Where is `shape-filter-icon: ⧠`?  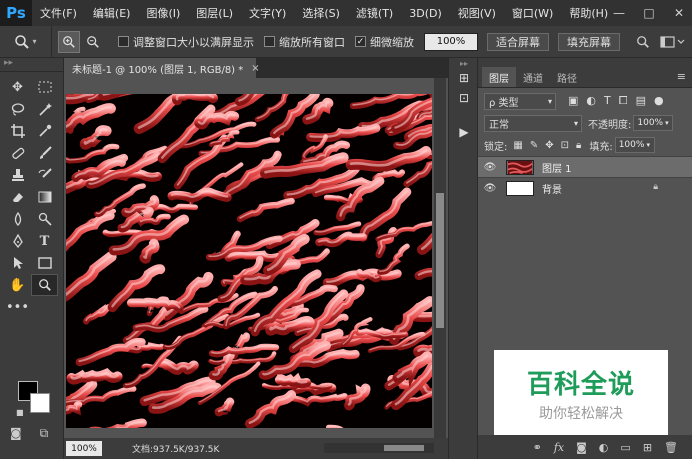
shape-filter-icon: ⧠ is located at coordinates (623, 101).